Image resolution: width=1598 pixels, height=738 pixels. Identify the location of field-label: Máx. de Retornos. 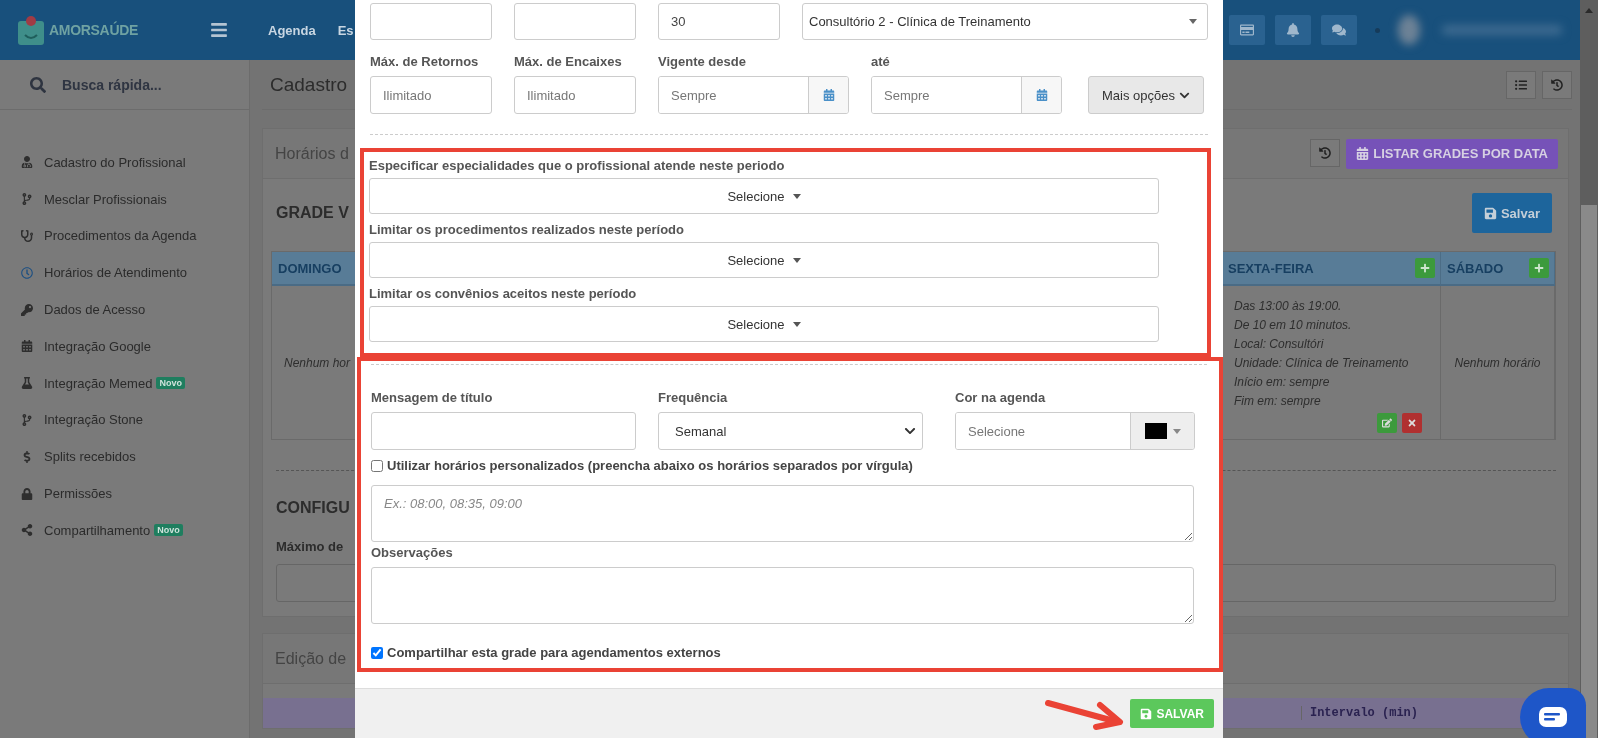
(425, 61).